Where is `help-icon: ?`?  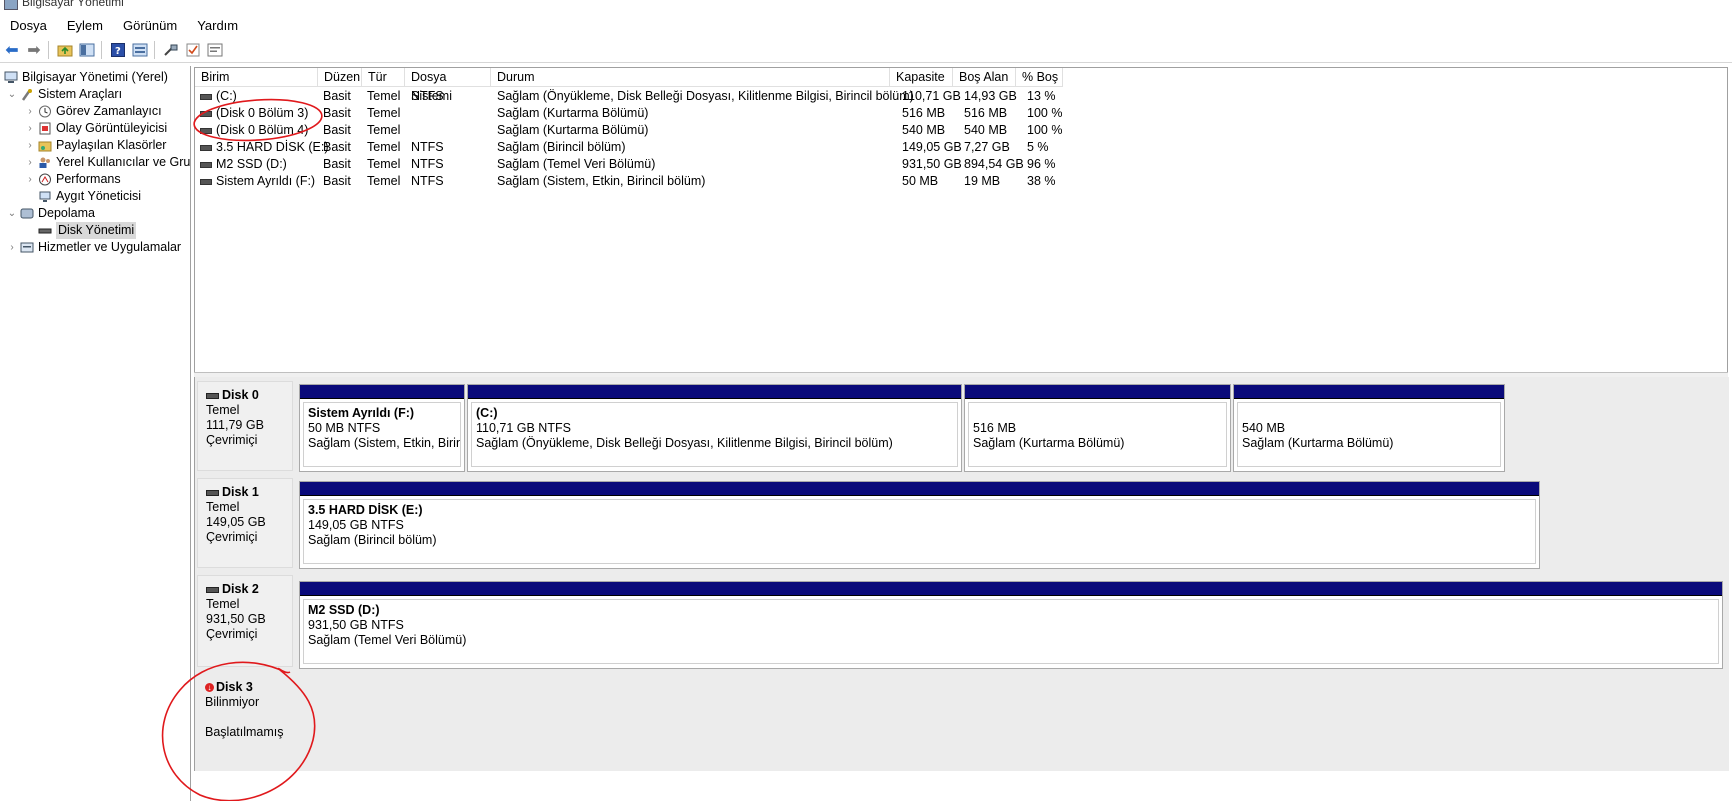
help-icon: ? is located at coordinates (118, 50).